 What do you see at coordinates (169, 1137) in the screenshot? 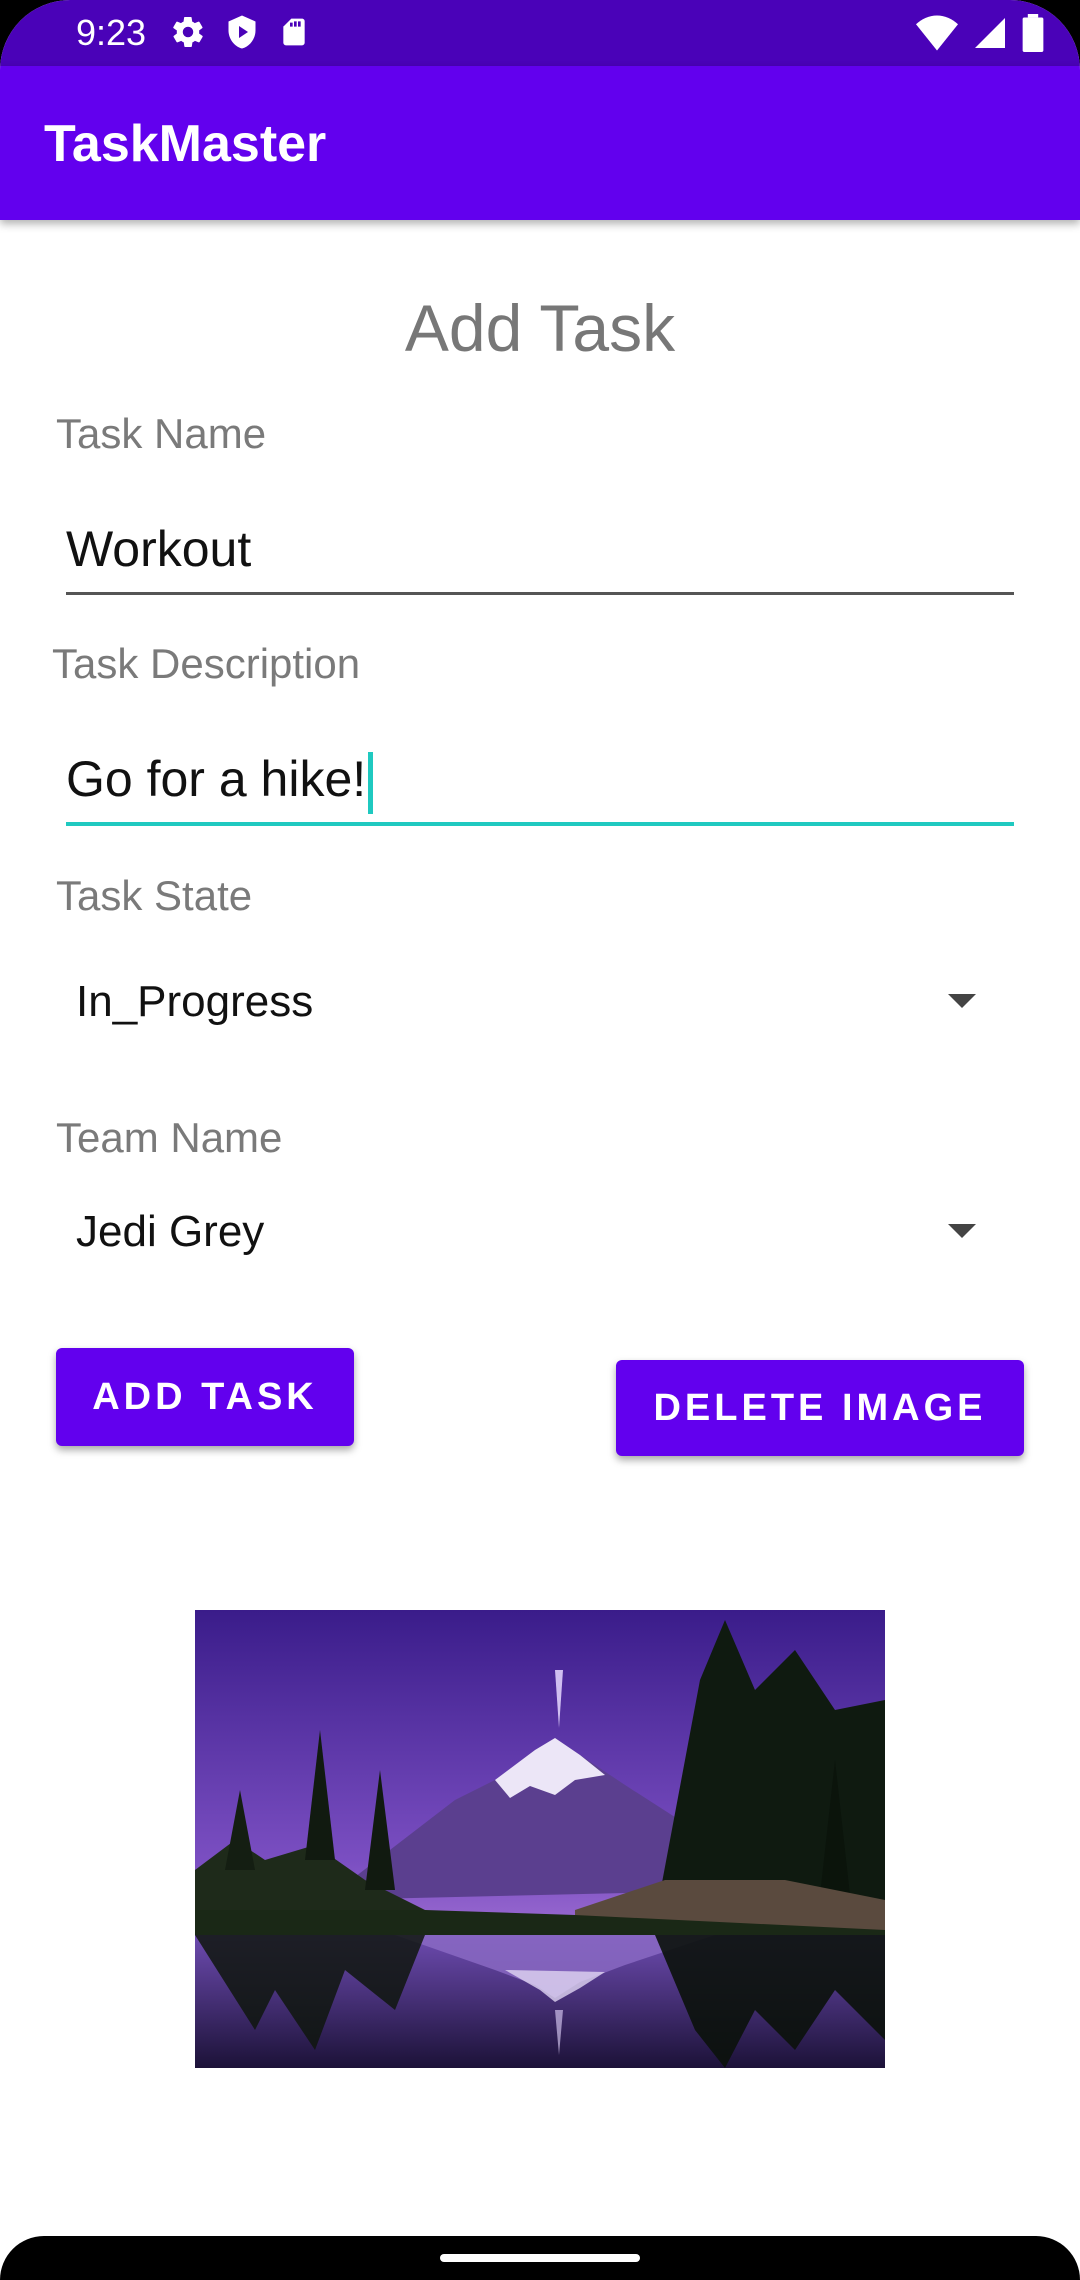
I see `team-name-label: Team Name` at bounding box center [169, 1137].